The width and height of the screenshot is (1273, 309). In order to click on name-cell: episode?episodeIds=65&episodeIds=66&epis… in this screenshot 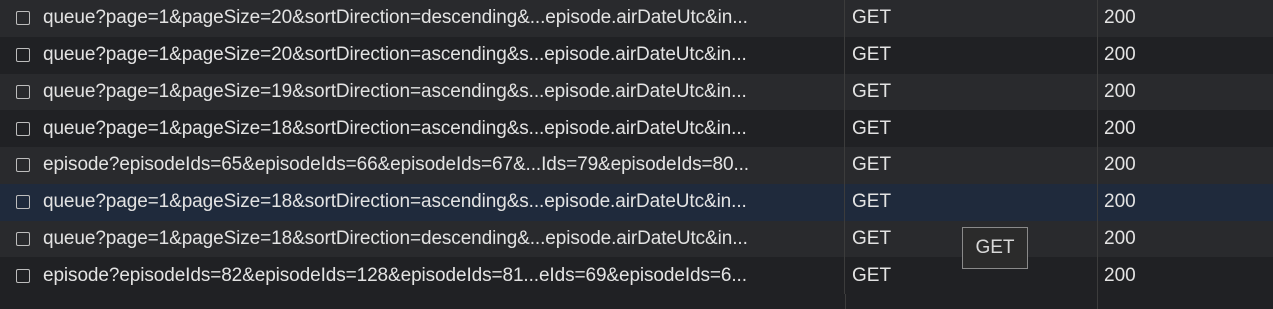, I will do `click(422, 165)`.